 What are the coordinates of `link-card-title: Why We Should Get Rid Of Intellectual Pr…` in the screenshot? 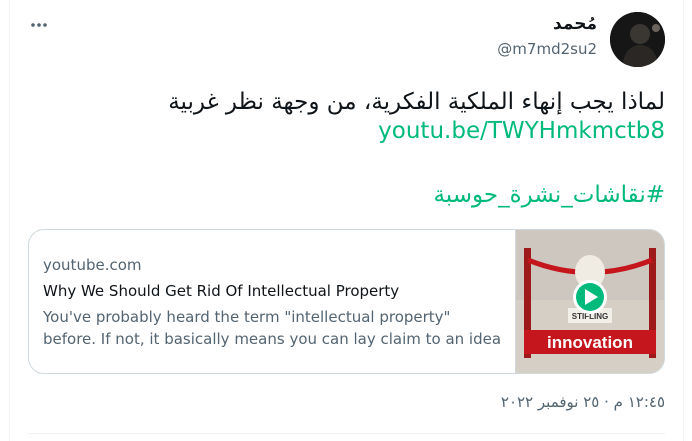 It's located at (221, 291).